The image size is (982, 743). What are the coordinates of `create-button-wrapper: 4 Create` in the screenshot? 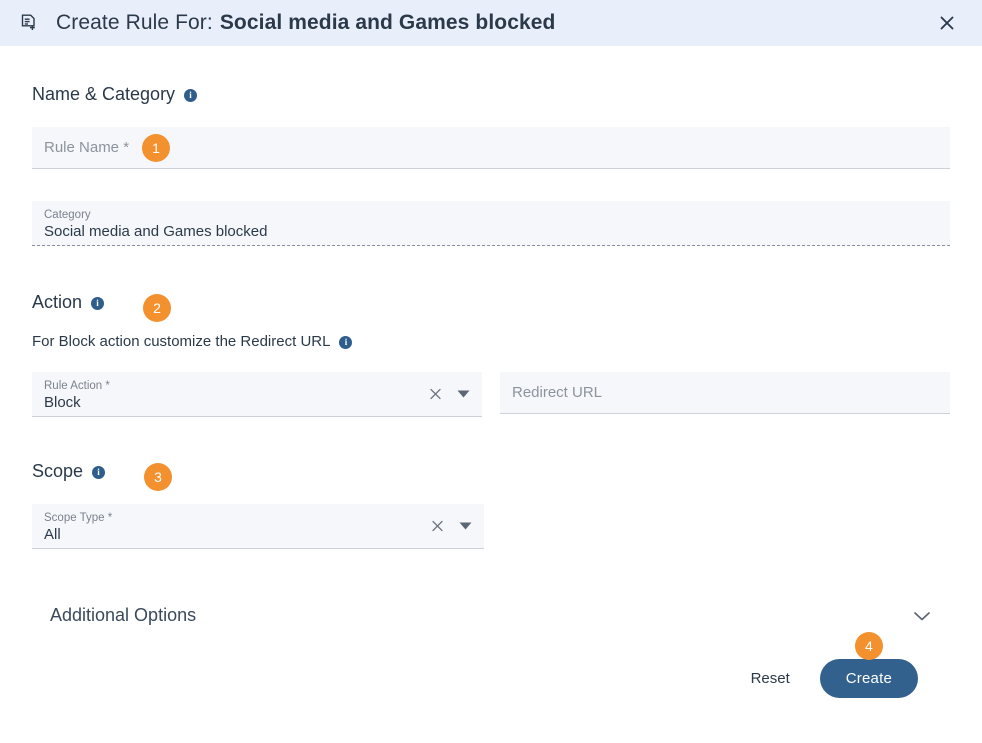 It's located at (868, 665).